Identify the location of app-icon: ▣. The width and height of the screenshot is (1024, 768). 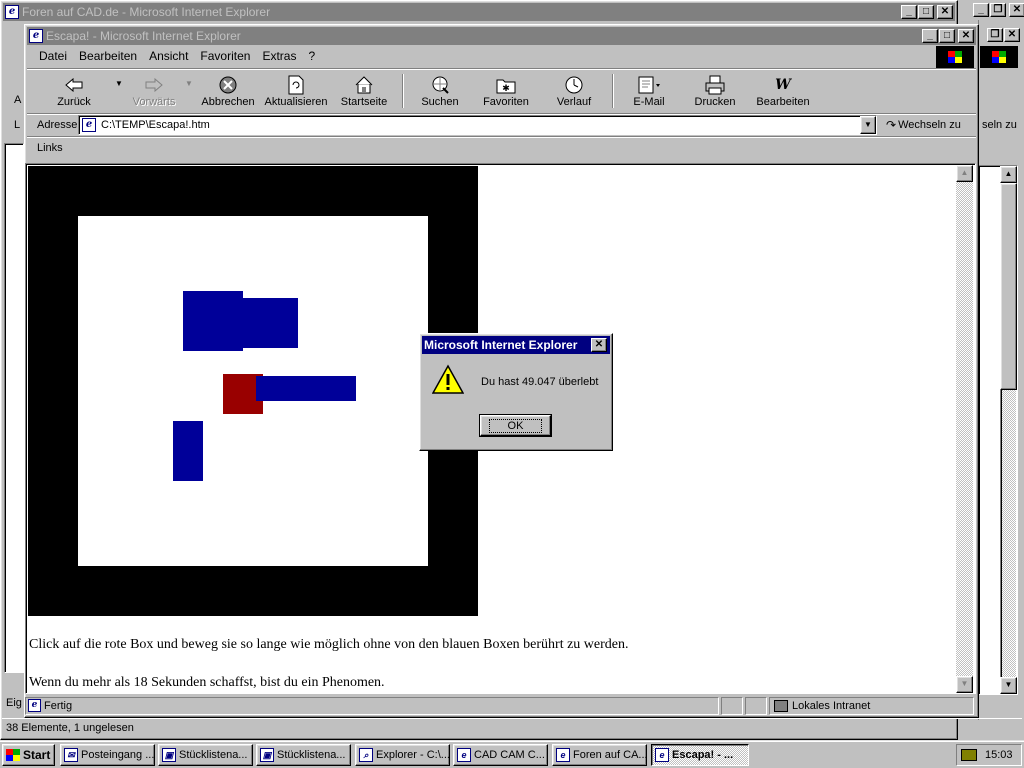
(267, 755).